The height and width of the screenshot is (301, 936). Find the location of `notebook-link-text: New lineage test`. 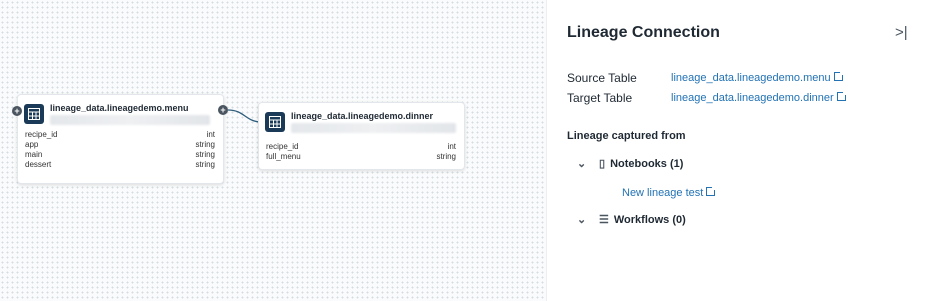

notebook-link-text: New lineage test is located at coordinates (663, 193).